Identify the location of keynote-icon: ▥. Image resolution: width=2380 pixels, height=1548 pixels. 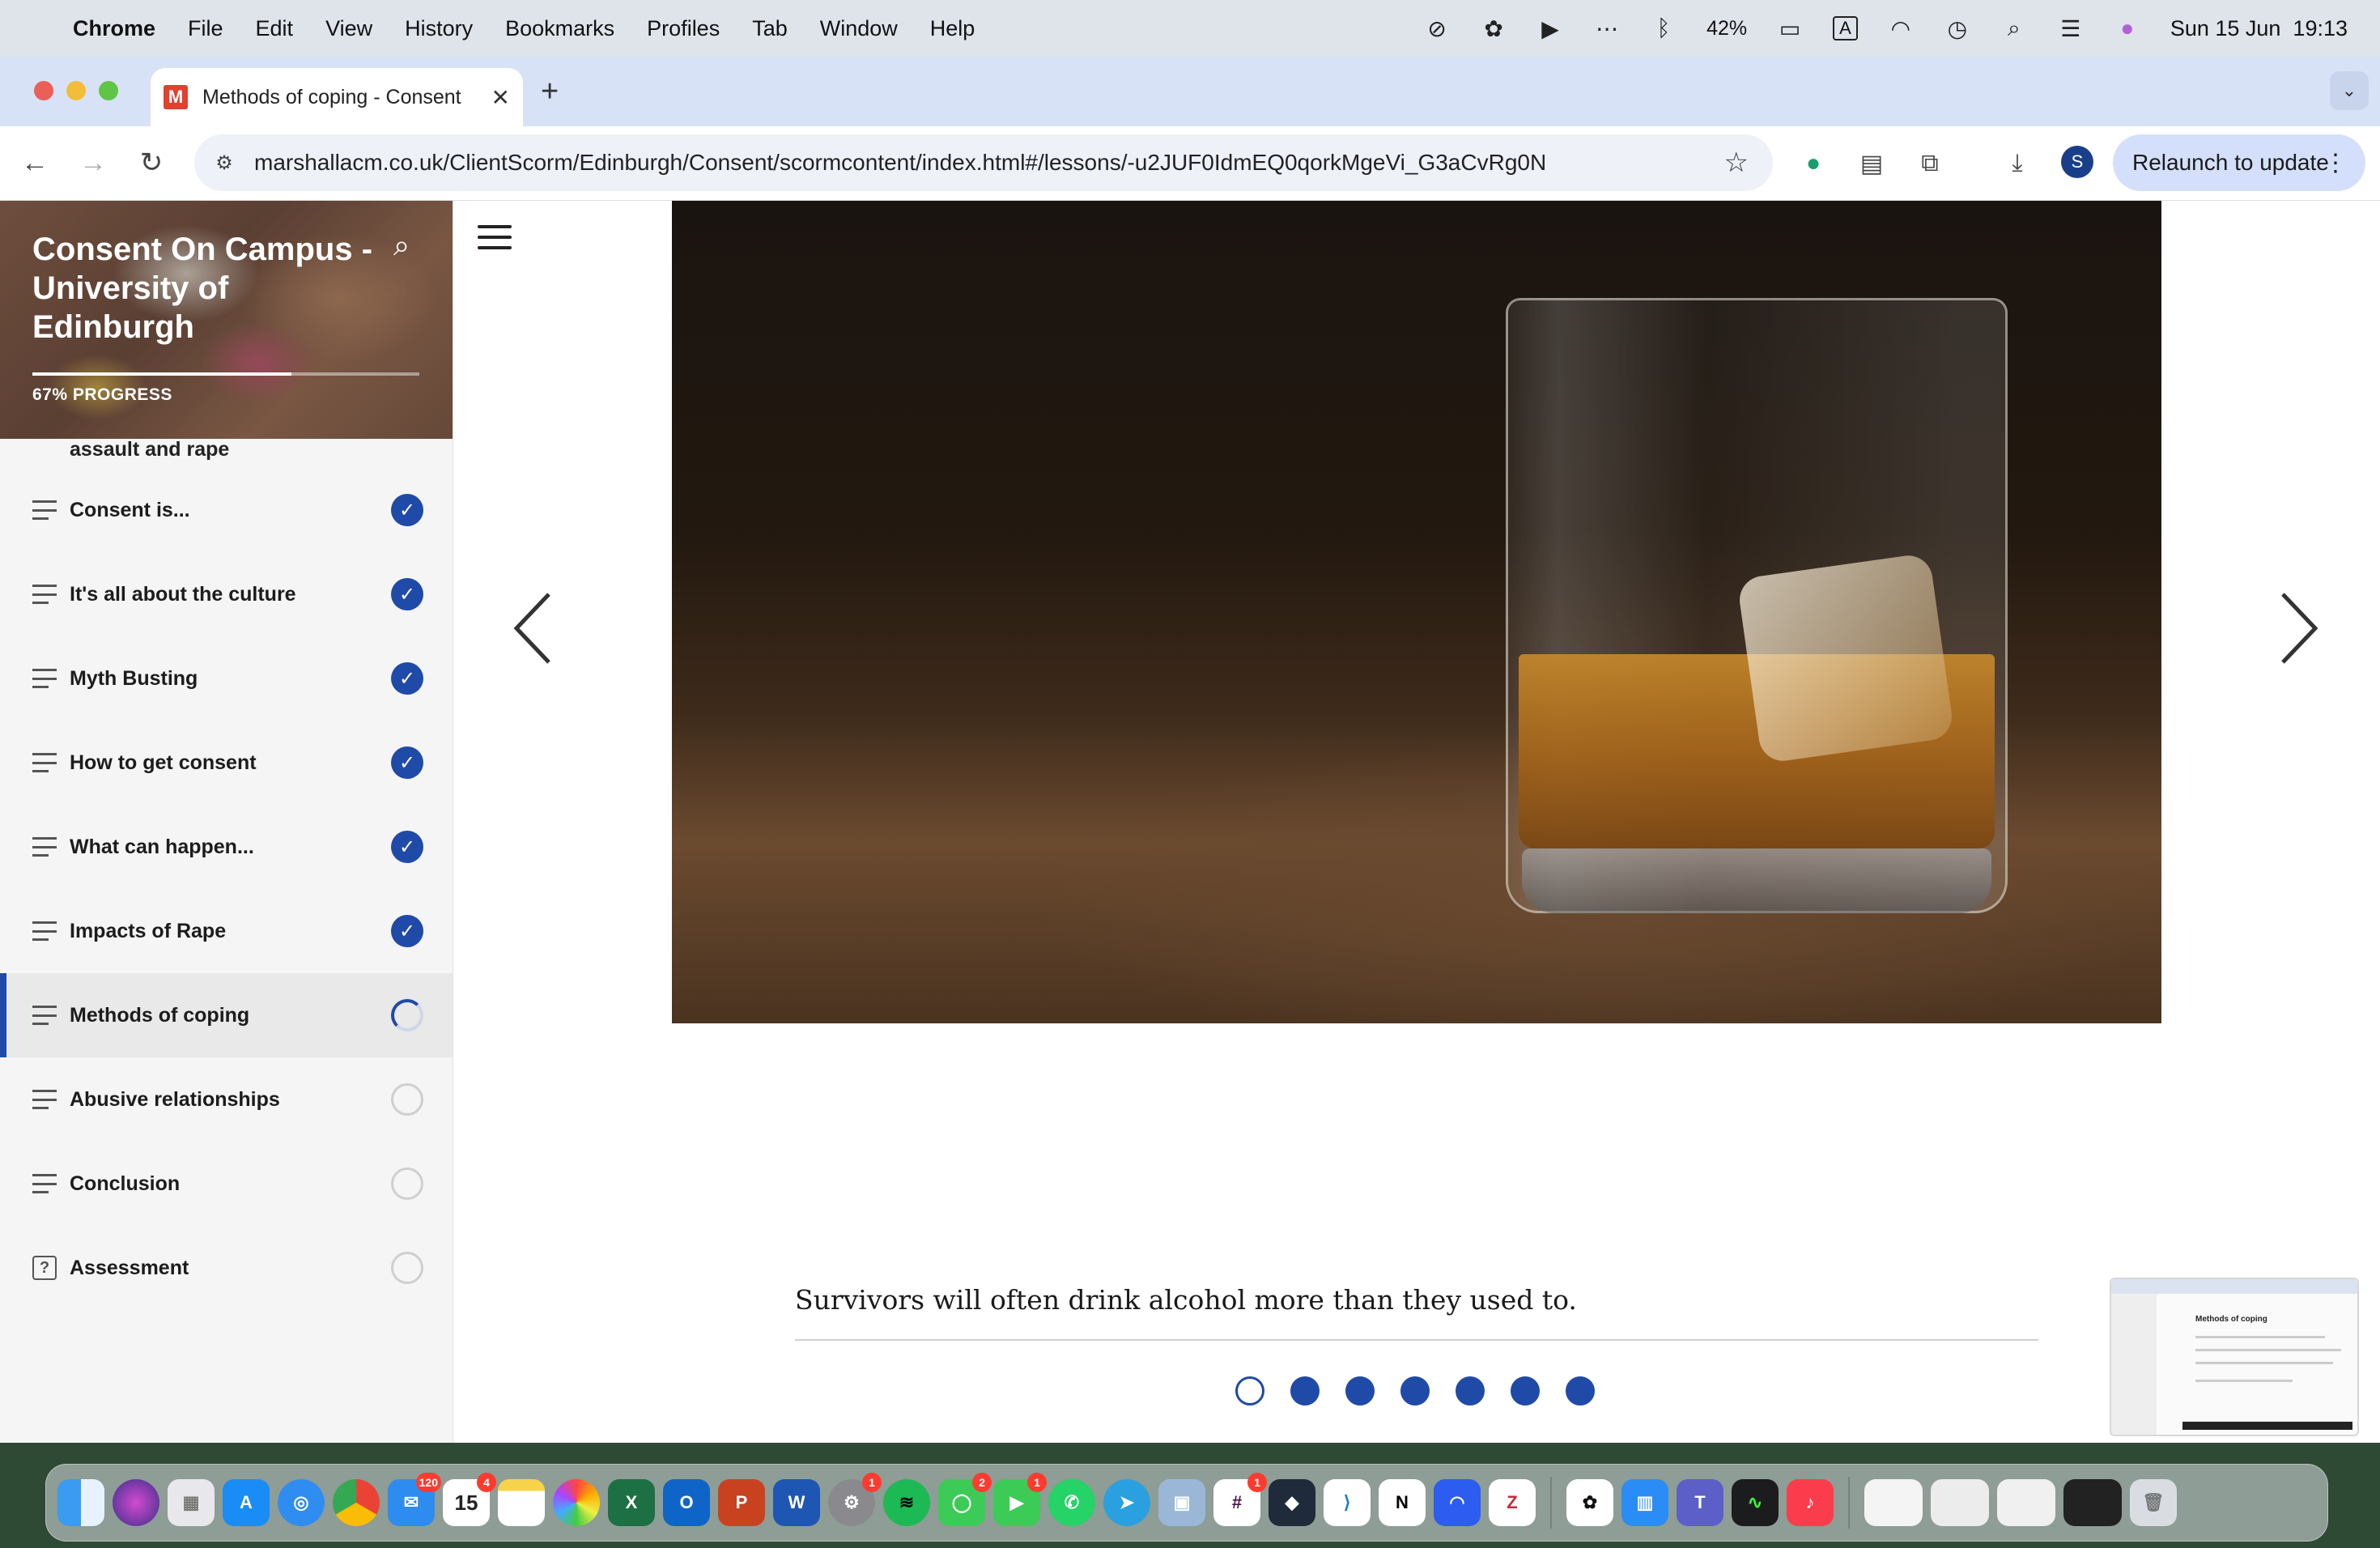
(1644, 1502).